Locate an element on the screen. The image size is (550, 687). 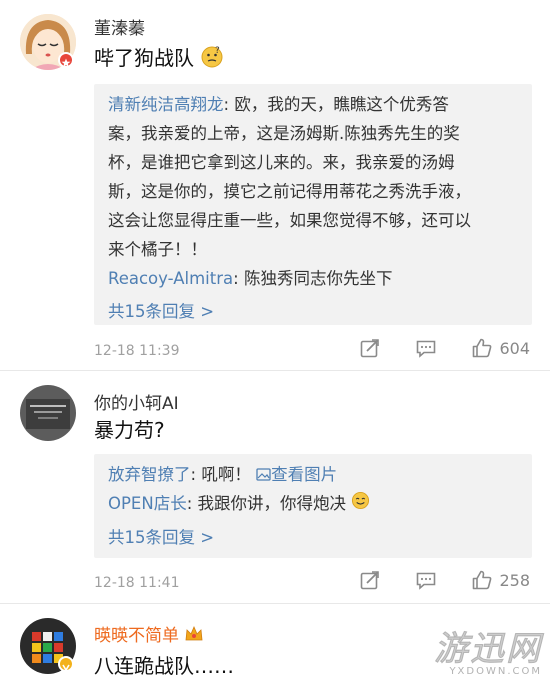
watermark-main-text: 游迅网 is located at coordinates (488, 649).